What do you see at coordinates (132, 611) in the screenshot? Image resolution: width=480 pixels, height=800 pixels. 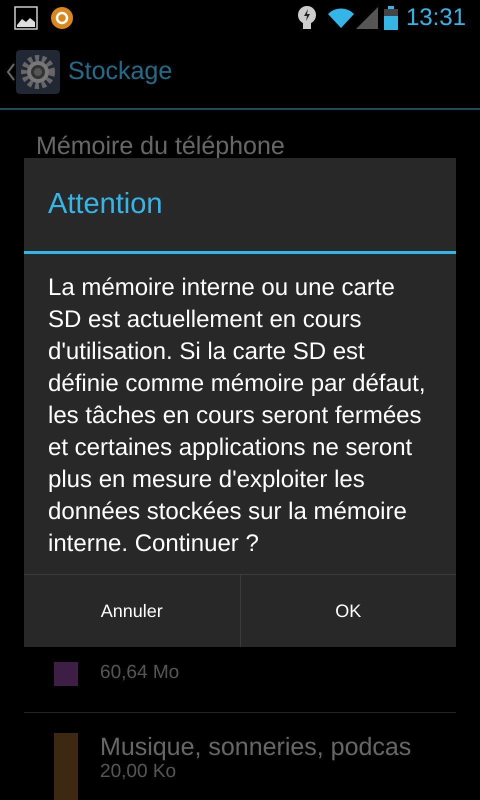 I see `dialog-button: Annuler` at bounding box center [132, 611].